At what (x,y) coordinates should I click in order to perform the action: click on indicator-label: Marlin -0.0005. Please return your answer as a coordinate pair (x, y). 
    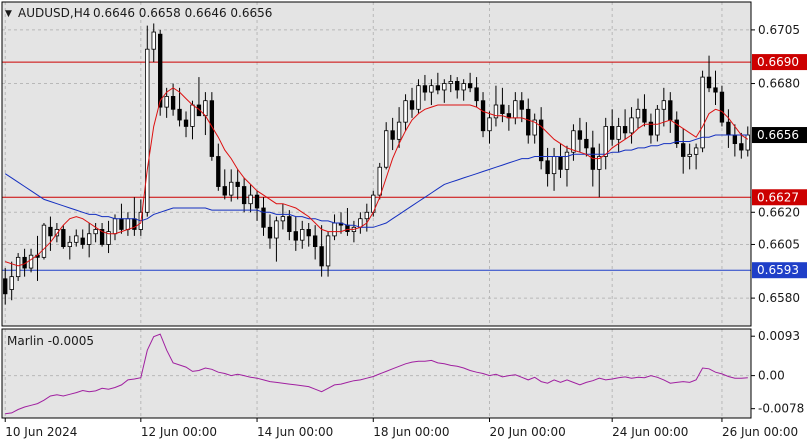
    Looking at the image, I should click on (50, 341).